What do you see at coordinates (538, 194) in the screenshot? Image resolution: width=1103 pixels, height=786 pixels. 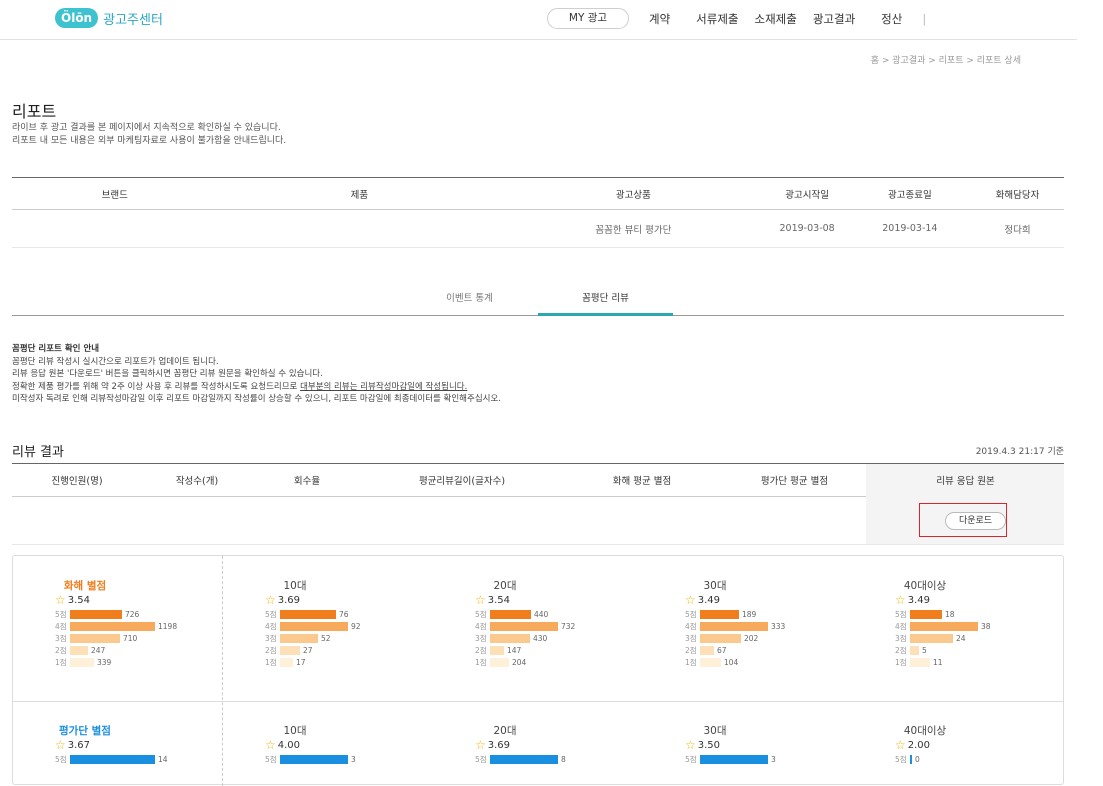 I see `table-header-row: 브랜드 제품 광고상품 광고시작일 광고종료일 화해담당자` at bounding box center [538, 194].